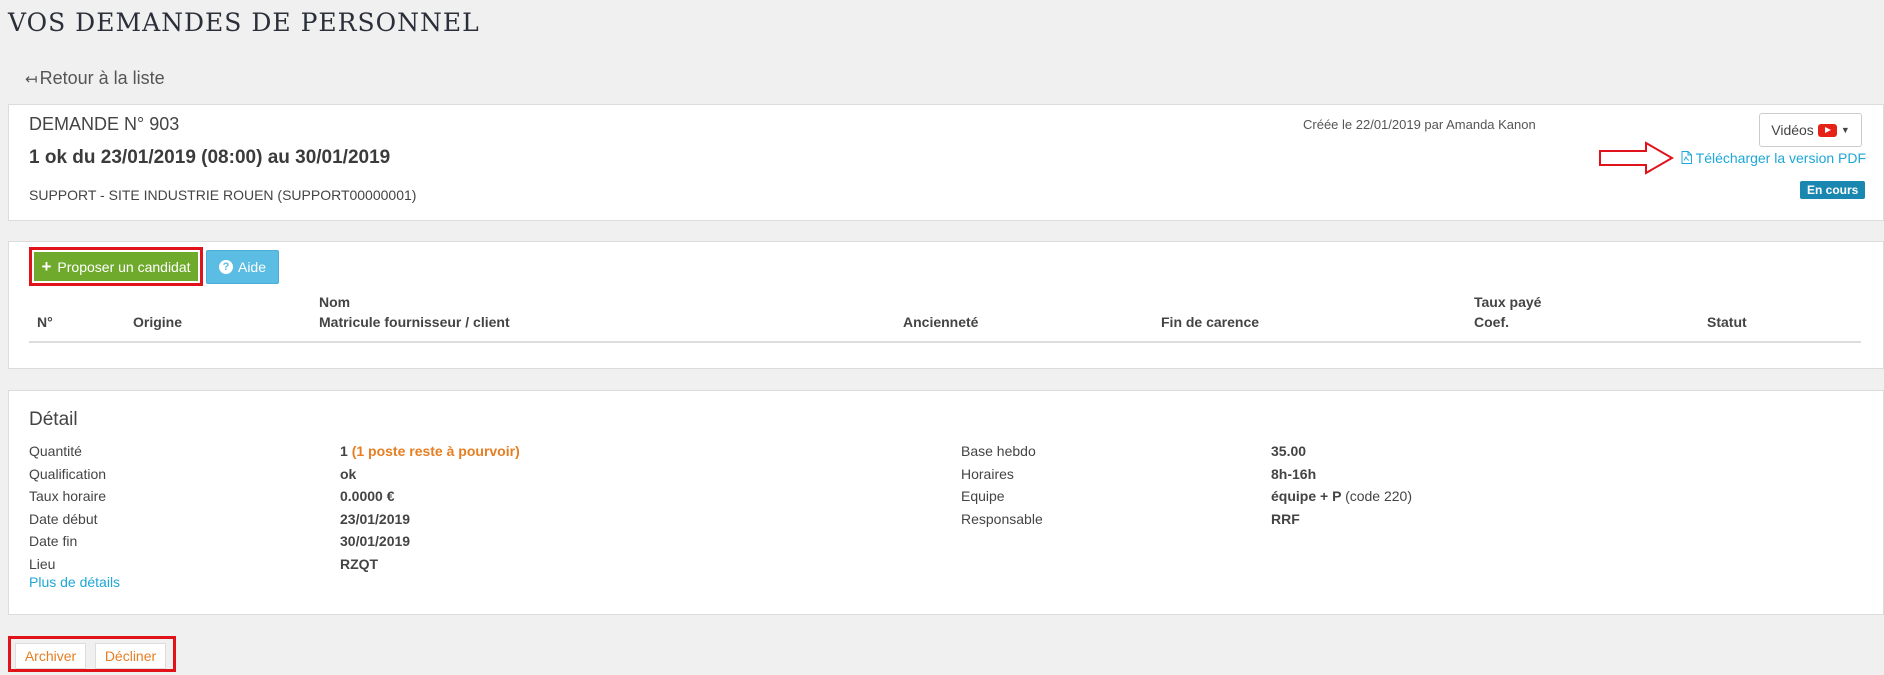  What do you see at coordinates (1378, 496) in the screenshot?
I see `team-code: (code 220)` at bounding box center [1378, 496].